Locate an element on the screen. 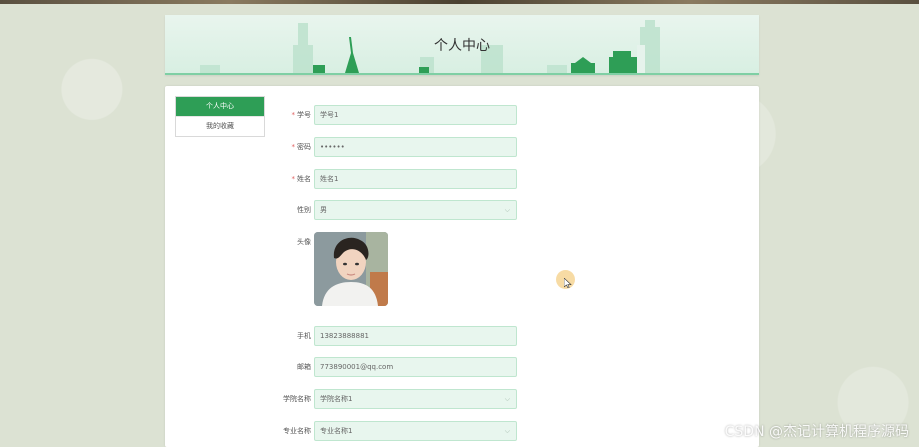 The image size is (919, 447). form-row-password: * 密码 •••••• is located at coordinates (391, 147).